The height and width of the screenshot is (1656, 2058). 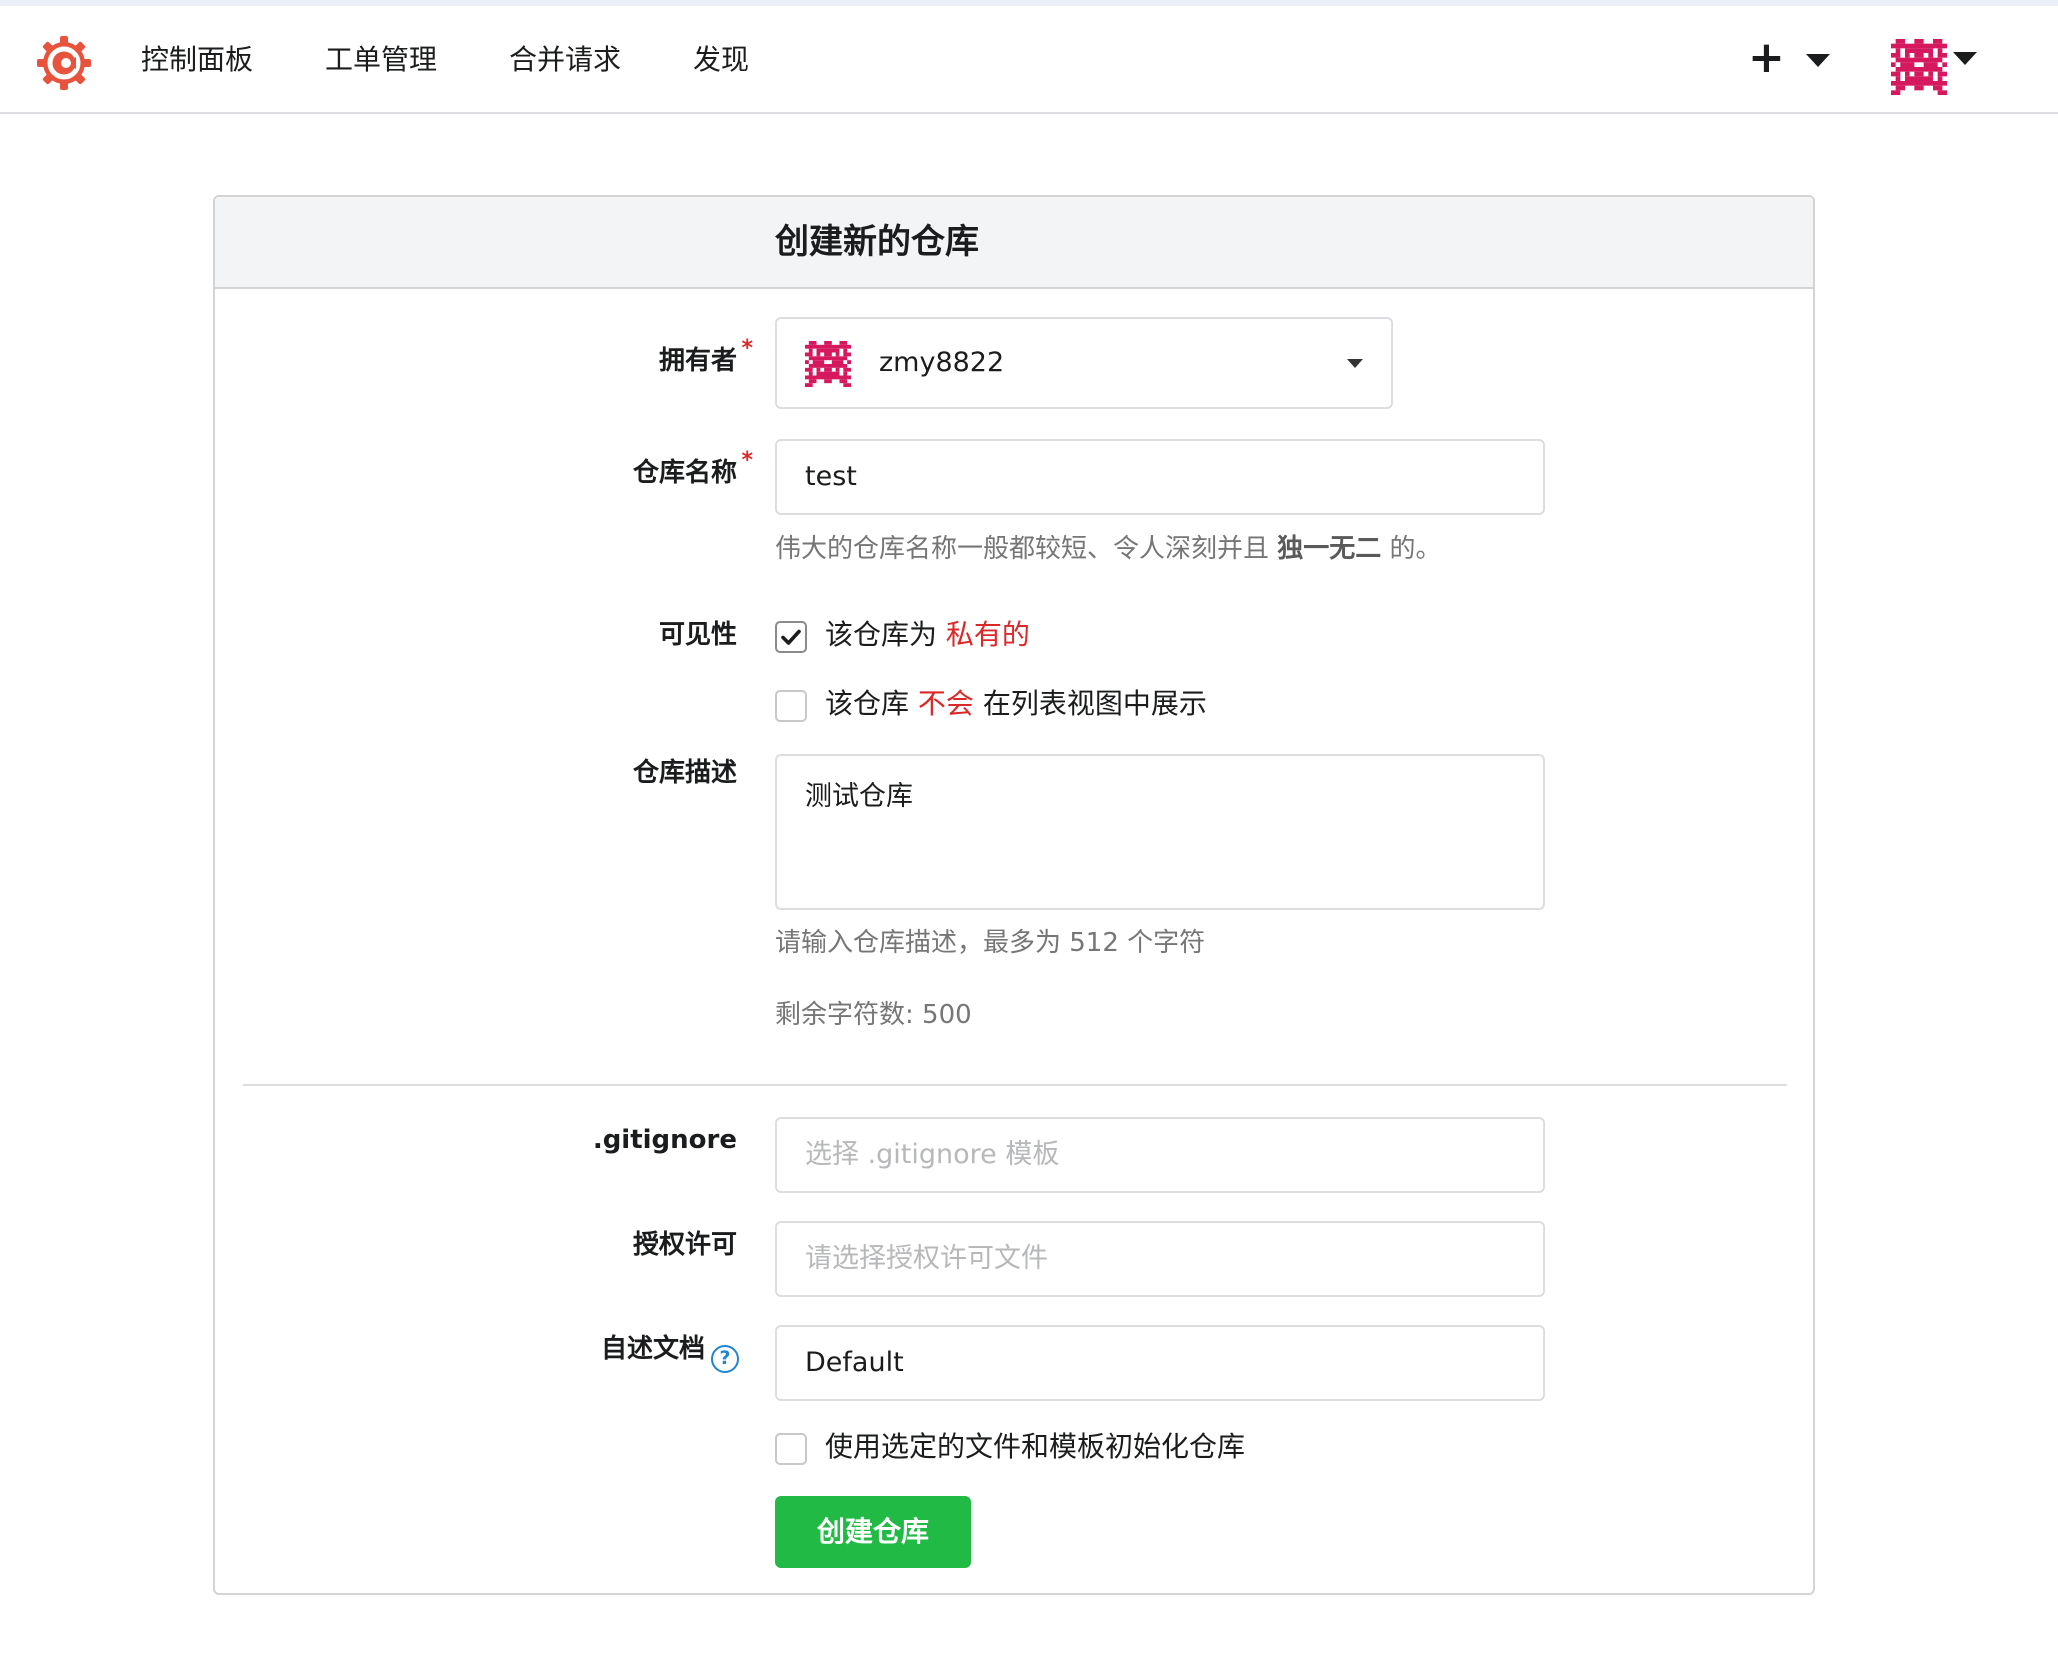 I want to click on owner-value: zmy8822, so click(x=942, y=362).